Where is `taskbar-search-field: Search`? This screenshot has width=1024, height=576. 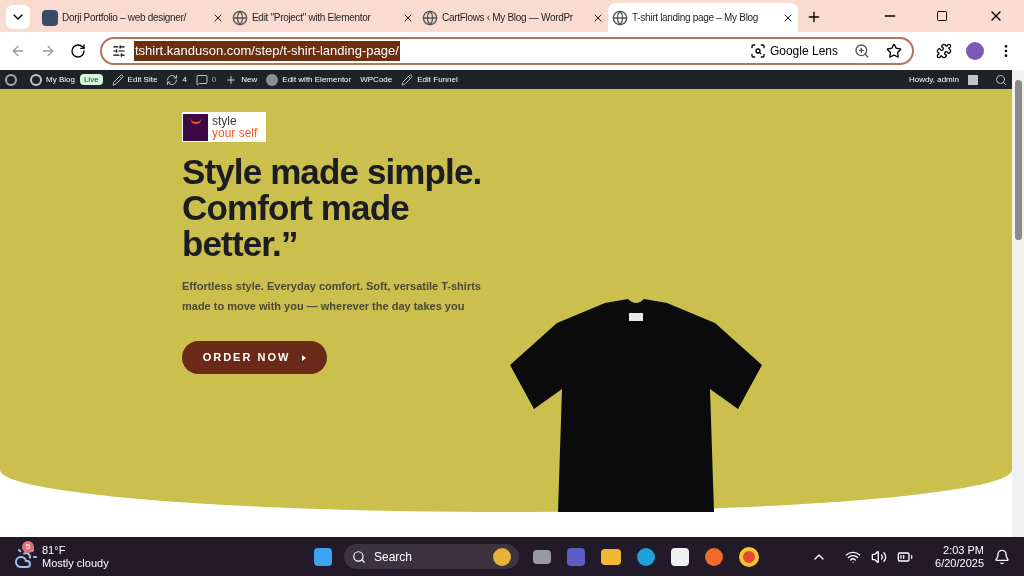
taskbar-search-field: Search is located at coordinates (431, 556).